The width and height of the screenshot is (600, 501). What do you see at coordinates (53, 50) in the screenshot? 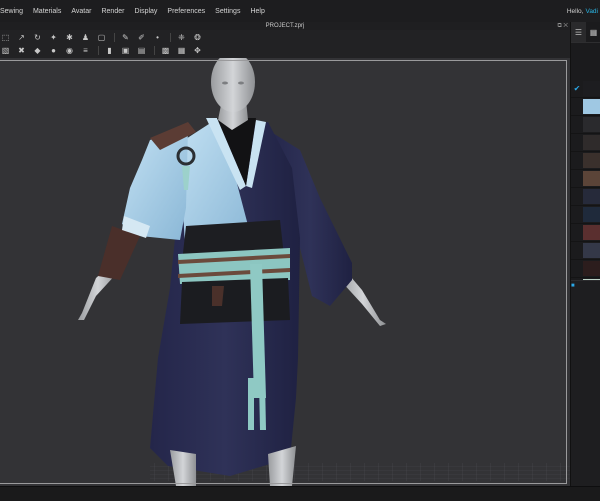
I see `sphere-icon: ●` at bounding box center [53, 50].